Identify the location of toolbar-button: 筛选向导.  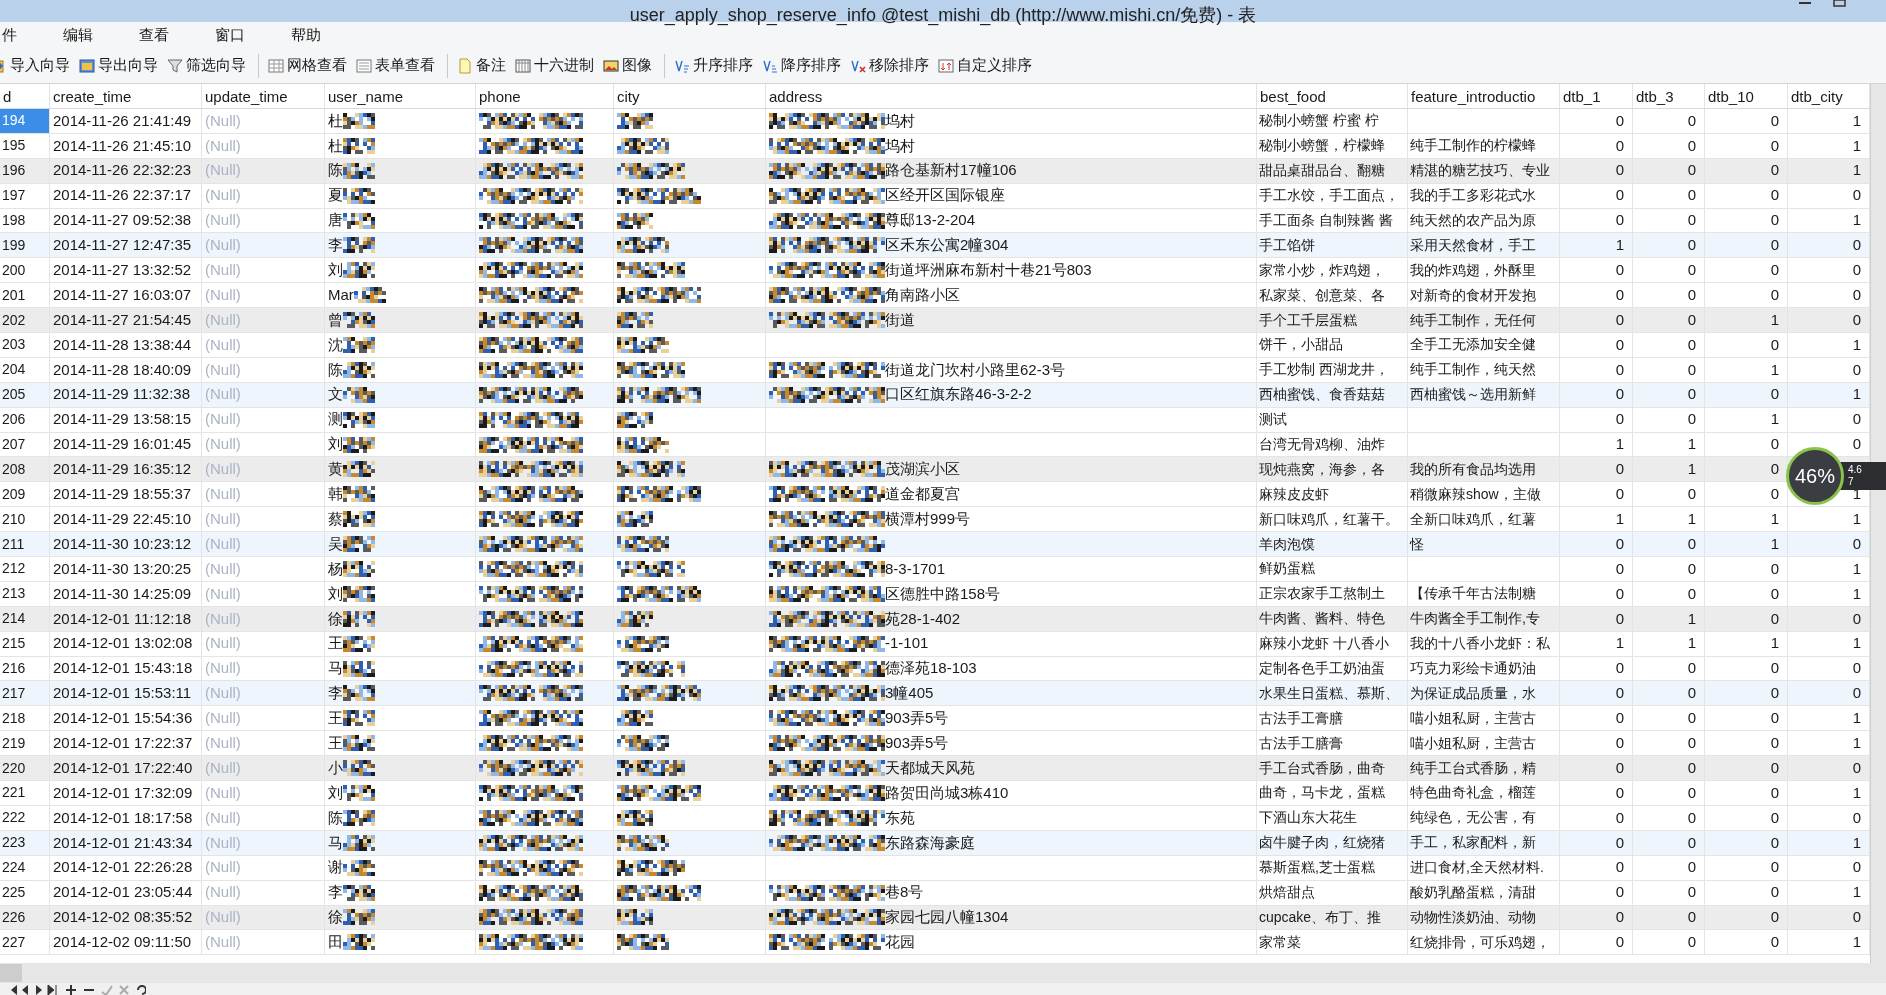
(208, 65).